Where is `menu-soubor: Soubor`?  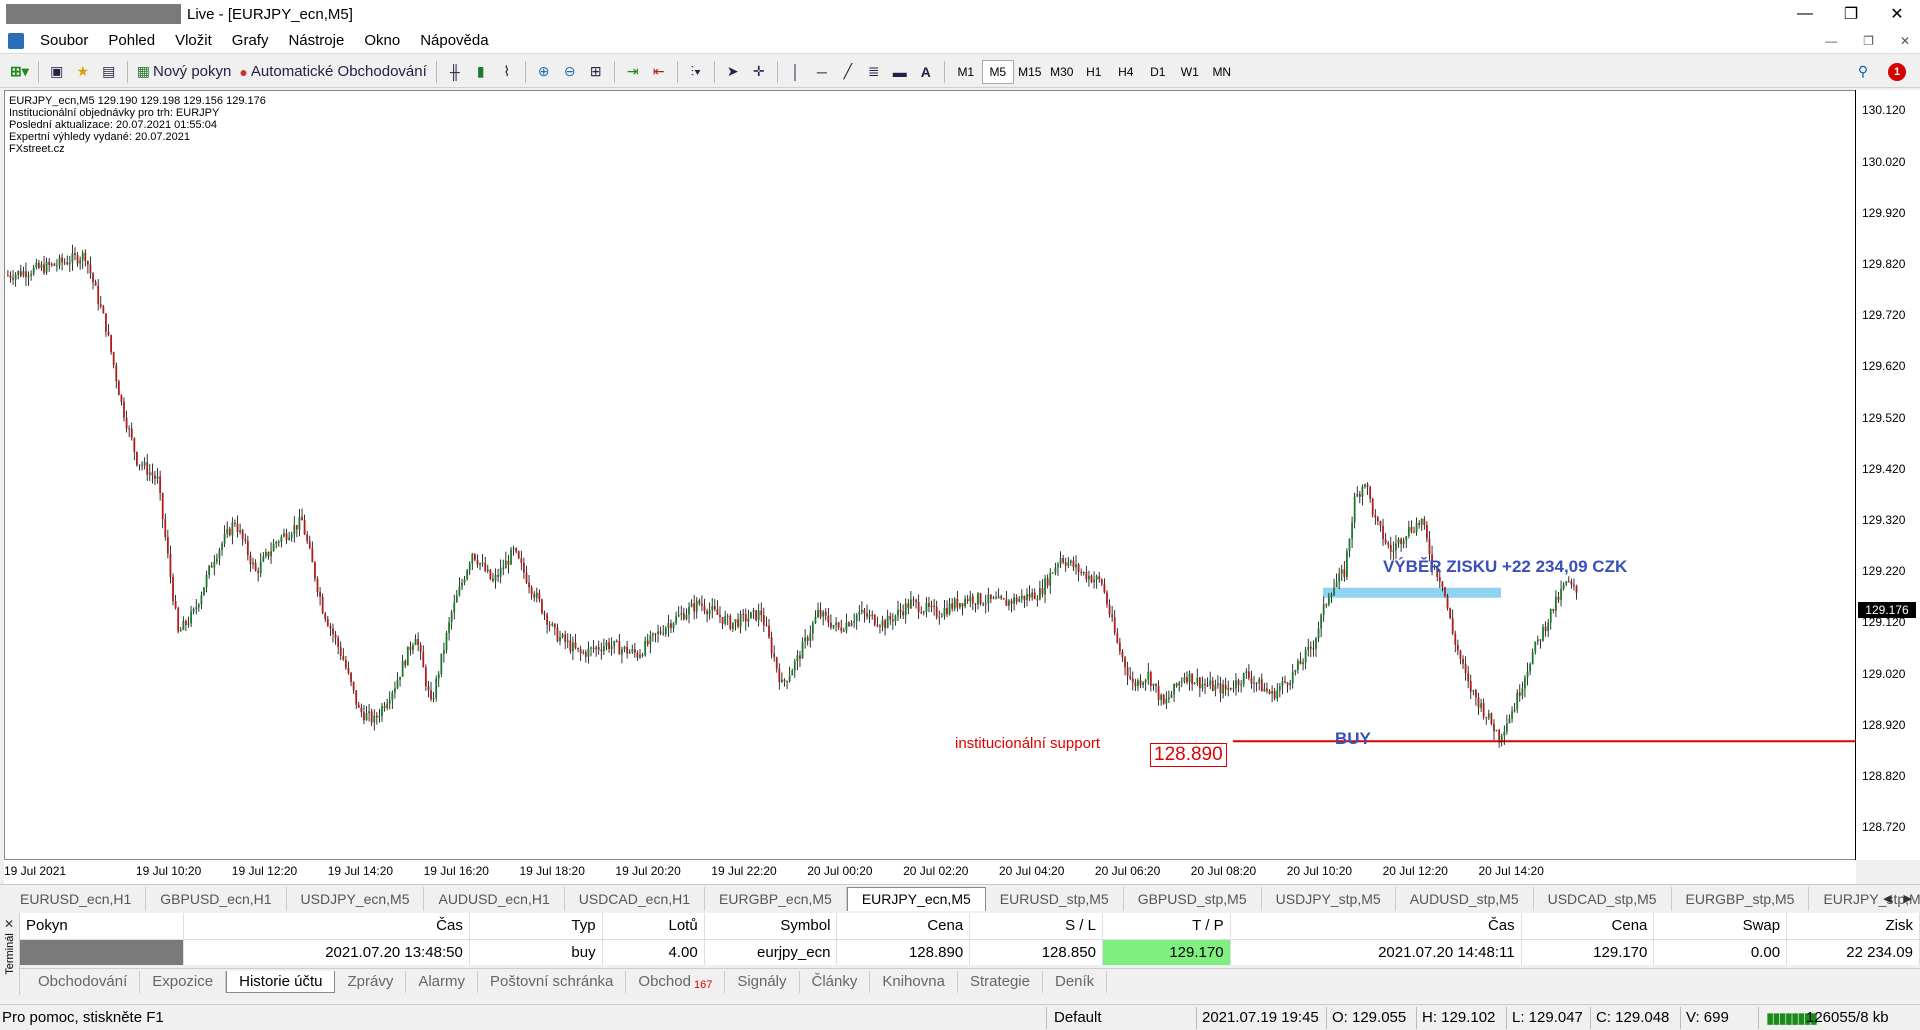 menu-soubor: Soubor is located at coordinates (64, 40).